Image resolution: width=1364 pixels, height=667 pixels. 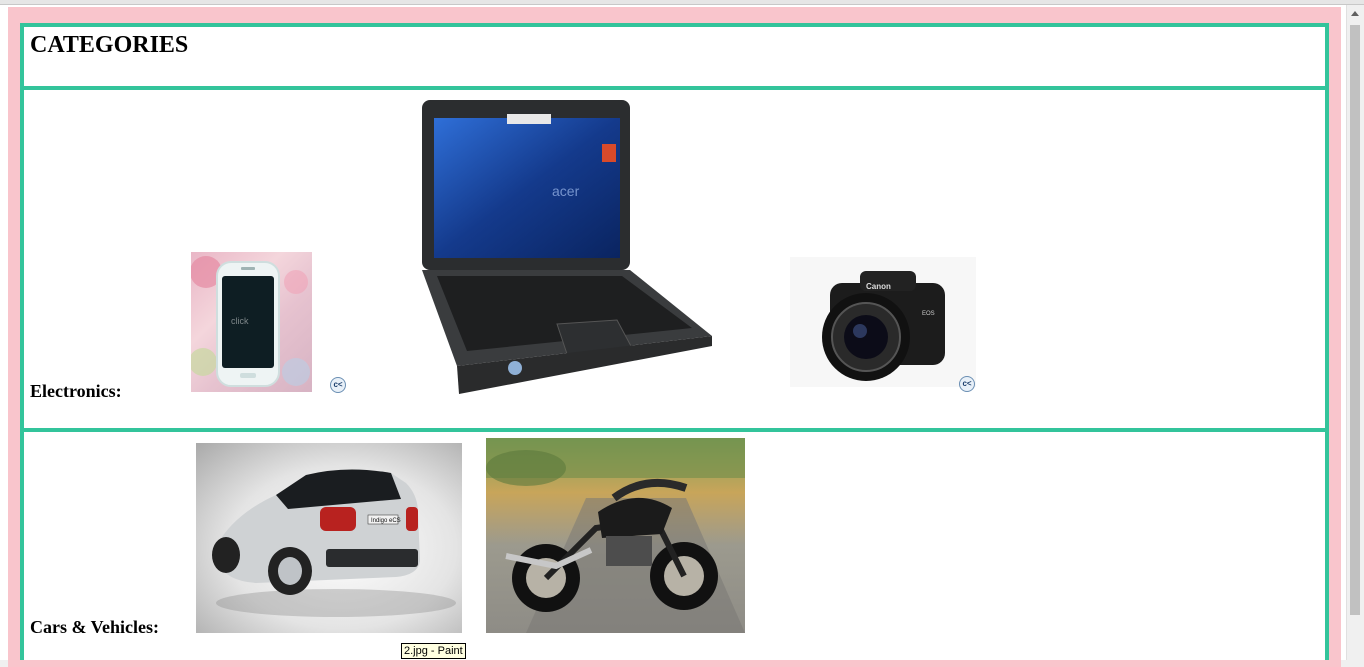 I want to click on smartphone-image: click, so click(x=251, y=322).